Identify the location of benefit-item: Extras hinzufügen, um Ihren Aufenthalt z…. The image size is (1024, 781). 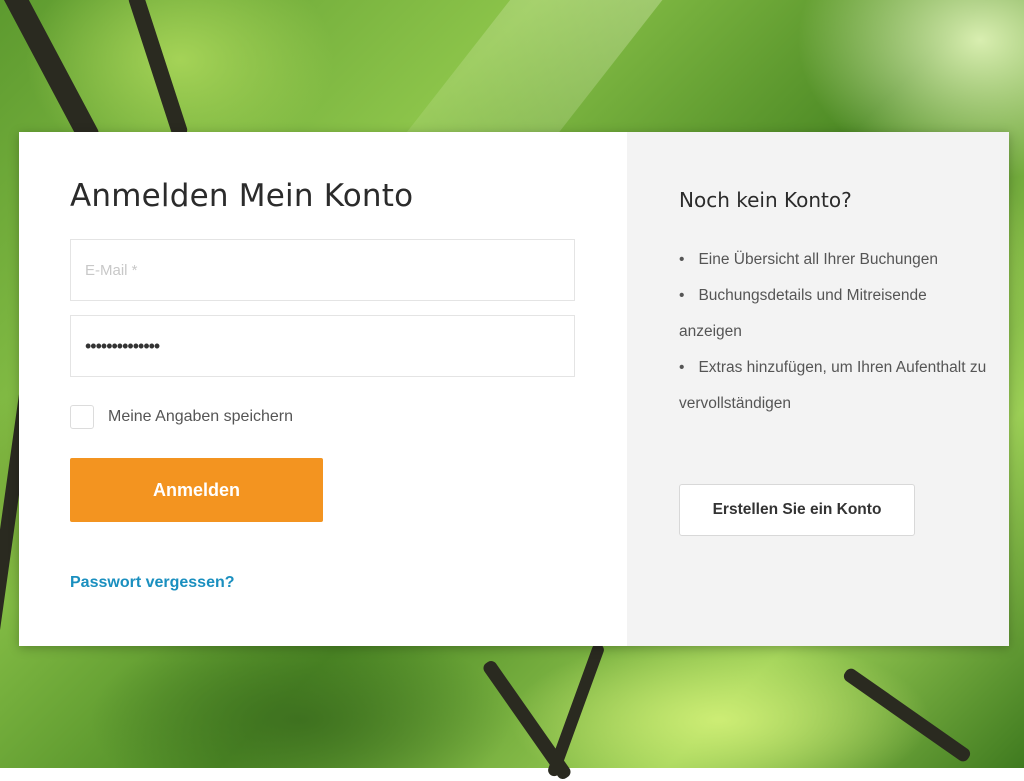
(834, 386).